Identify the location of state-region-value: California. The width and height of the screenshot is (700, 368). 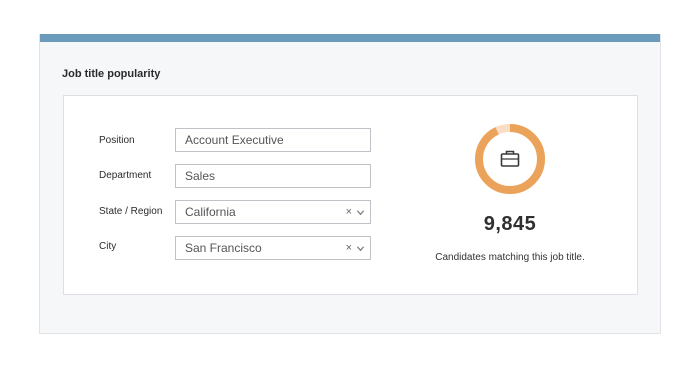
(210, 212).